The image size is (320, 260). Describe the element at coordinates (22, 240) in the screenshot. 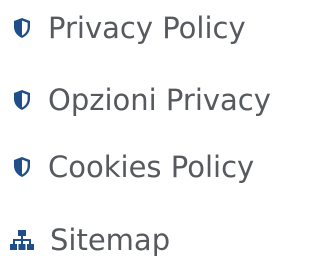

I see `sitemap-icon` at that location.